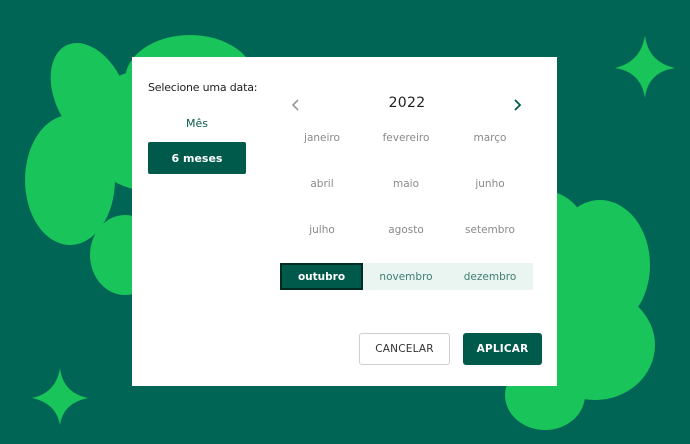  What do you see at coordinates (406, 230) in the screenshot?
I see `month-agosto: agosto` at bounding box center [406, 230].